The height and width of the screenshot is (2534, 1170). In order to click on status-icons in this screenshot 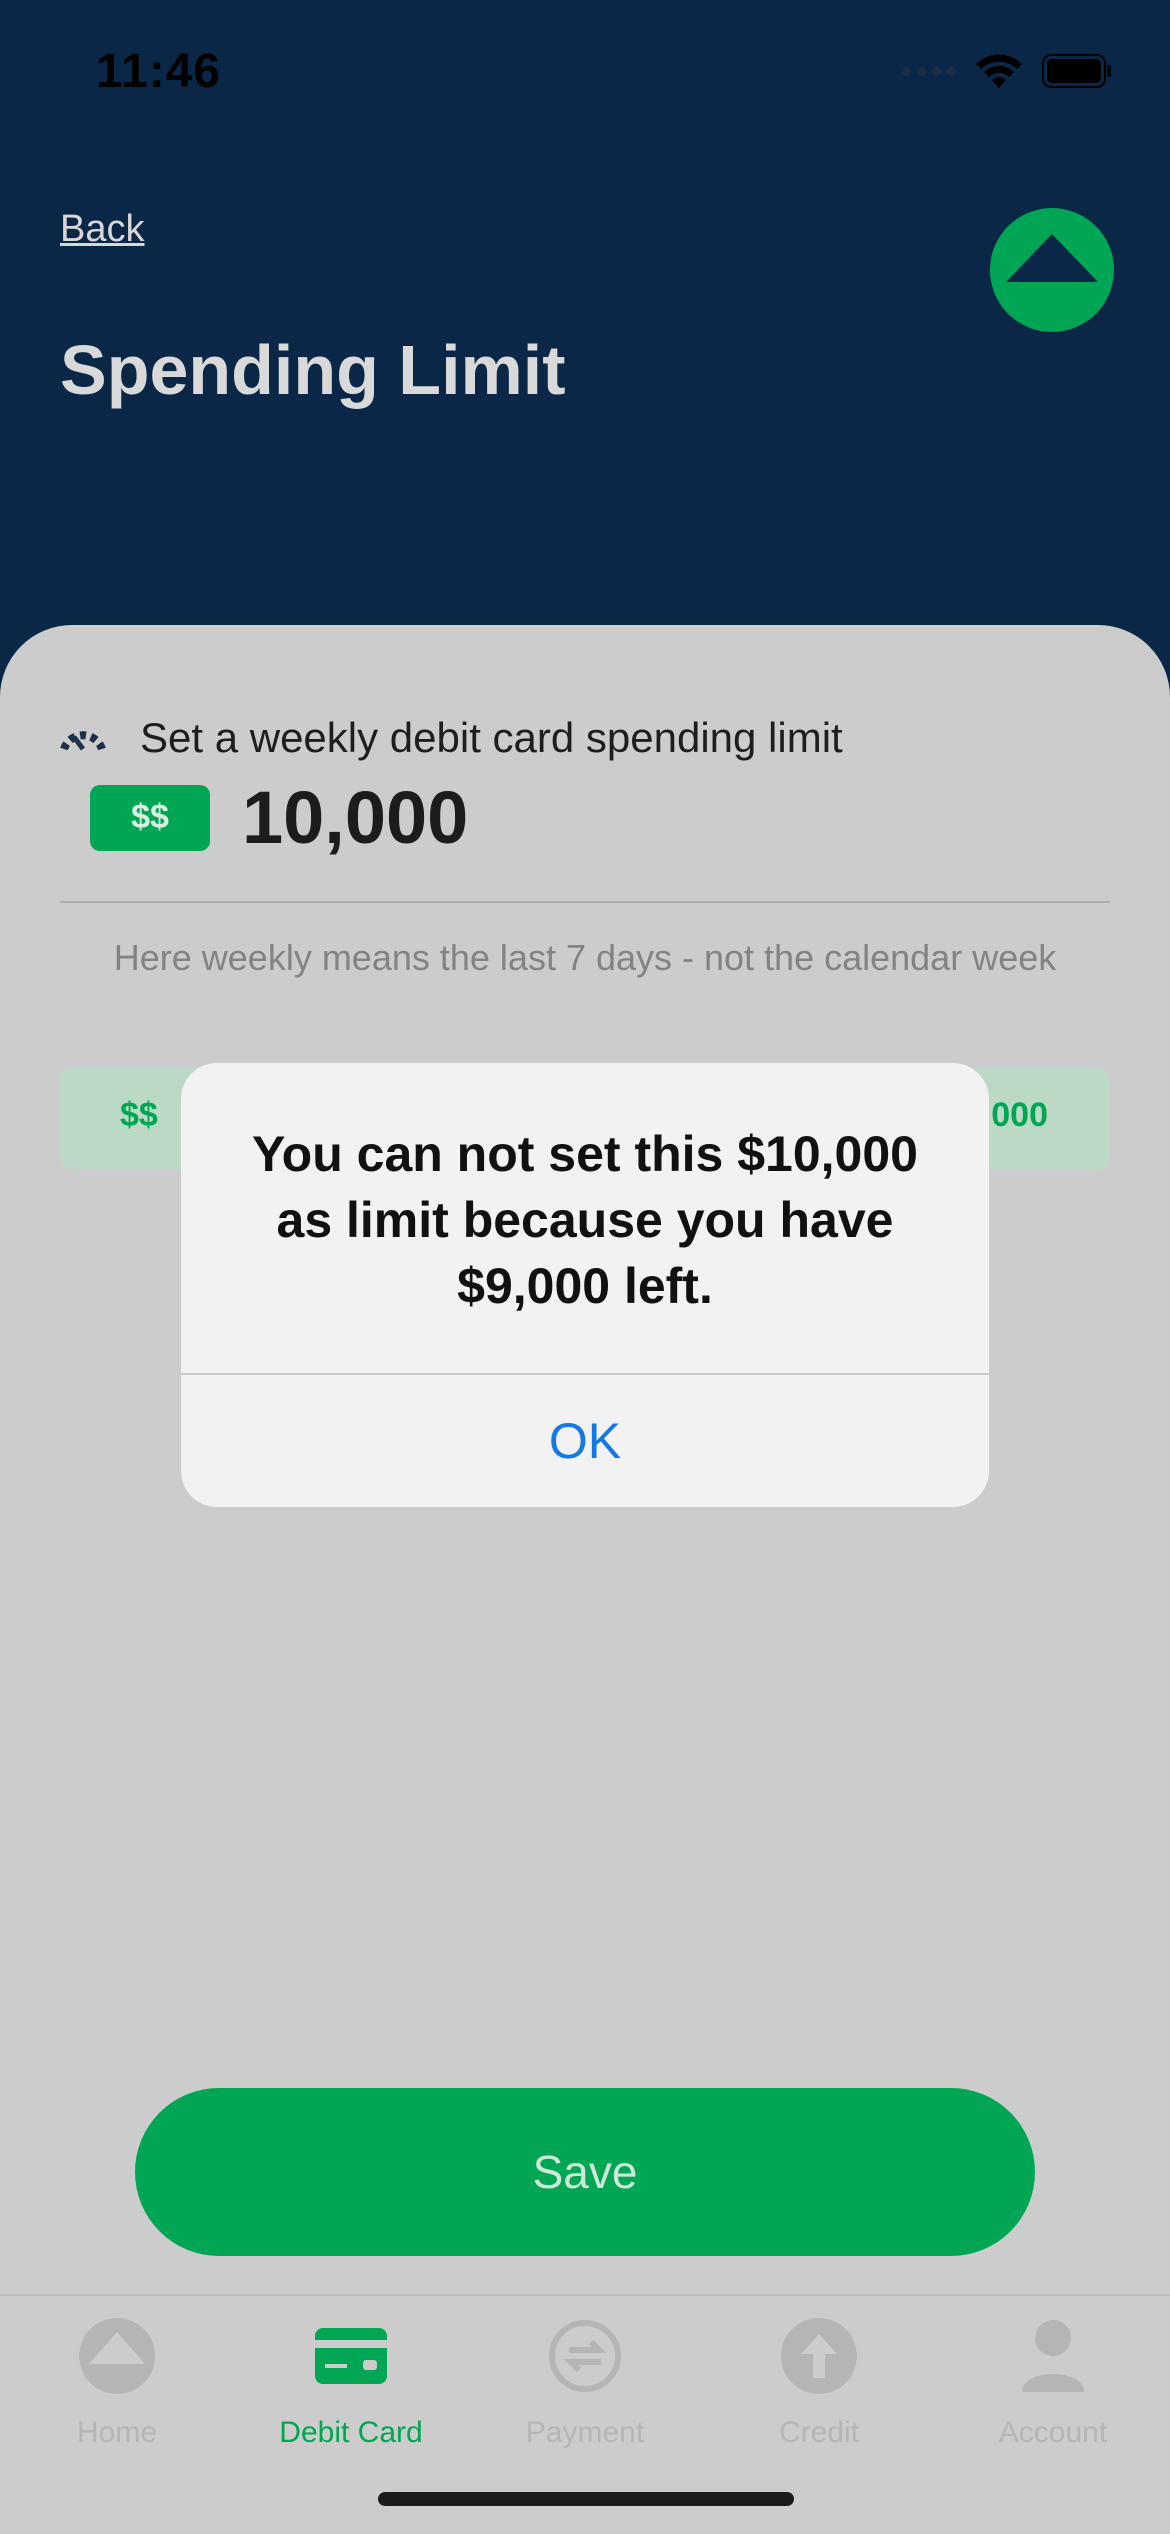, I will do `click(1007, 71)`.